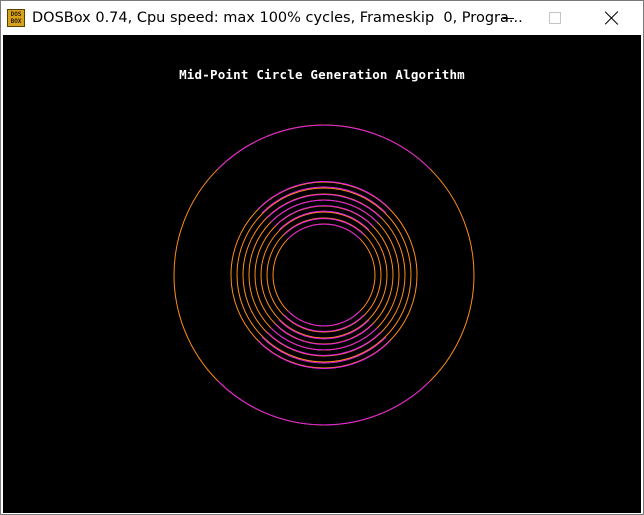 Image resolution: width=644 pixels, height=515 pixels. I want to click on close-button, so click(612, 18).